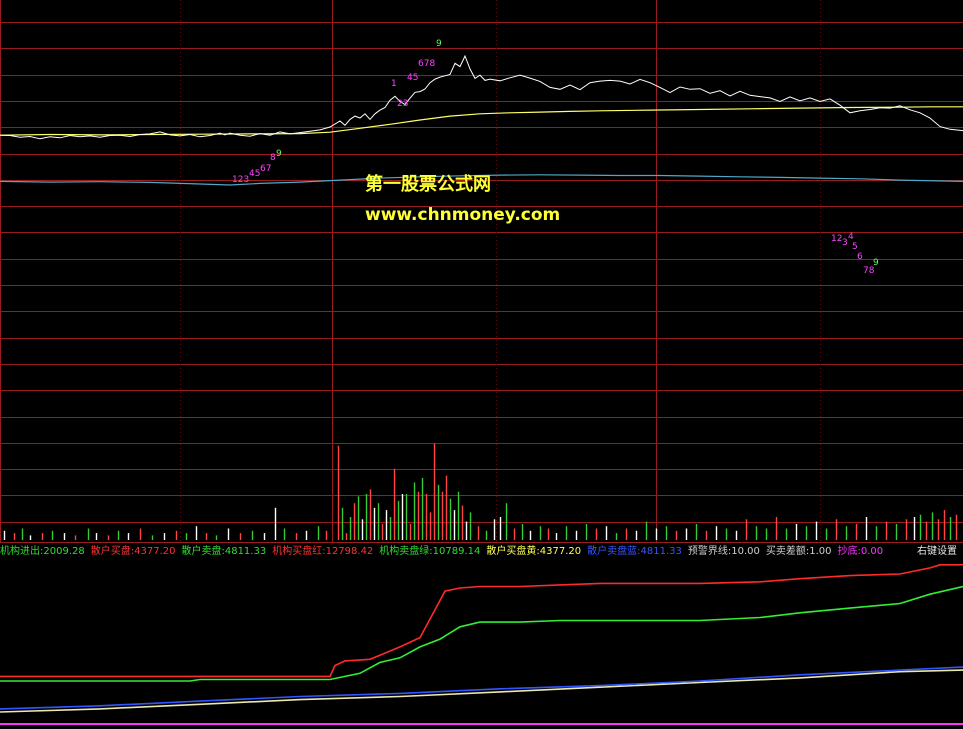 This screenshot has width=963, height=729. What do you see at coordinates (394, 84) in the screenshot?
I see `signal-marker: 1` at bounding box center [394, 84].